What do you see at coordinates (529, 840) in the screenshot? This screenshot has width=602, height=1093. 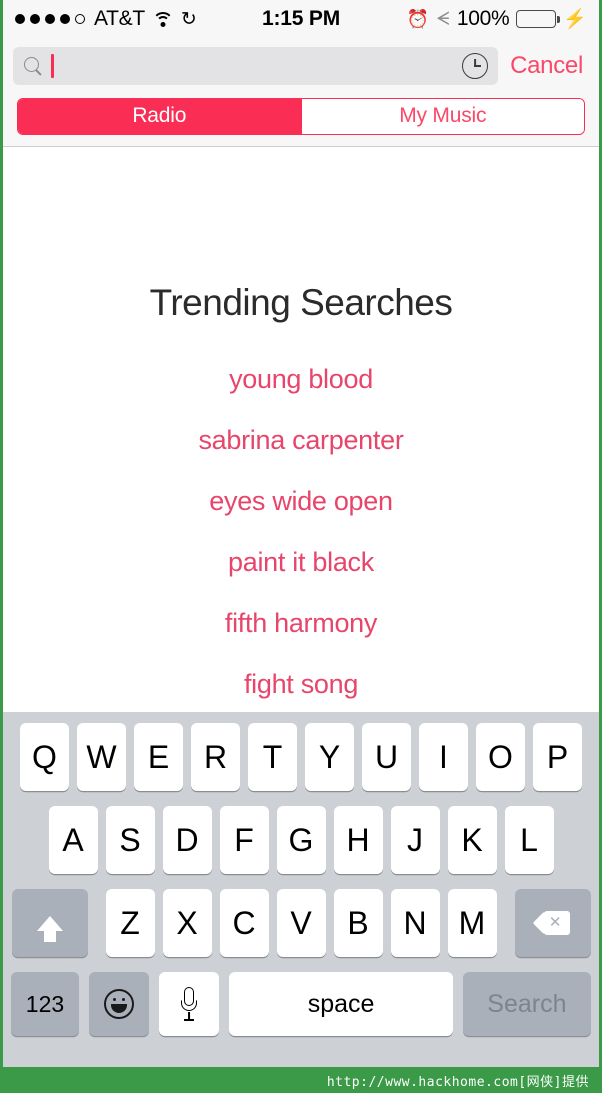 I see `key-l: L` at bounding box center [529, 840].